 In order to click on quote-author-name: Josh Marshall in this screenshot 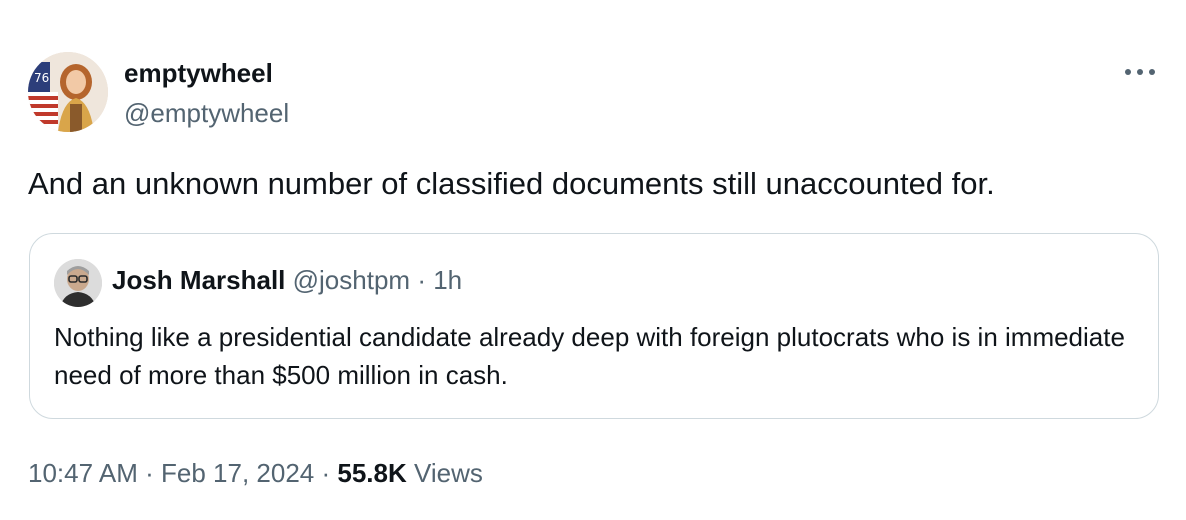, I will do `click(198, 280)`.